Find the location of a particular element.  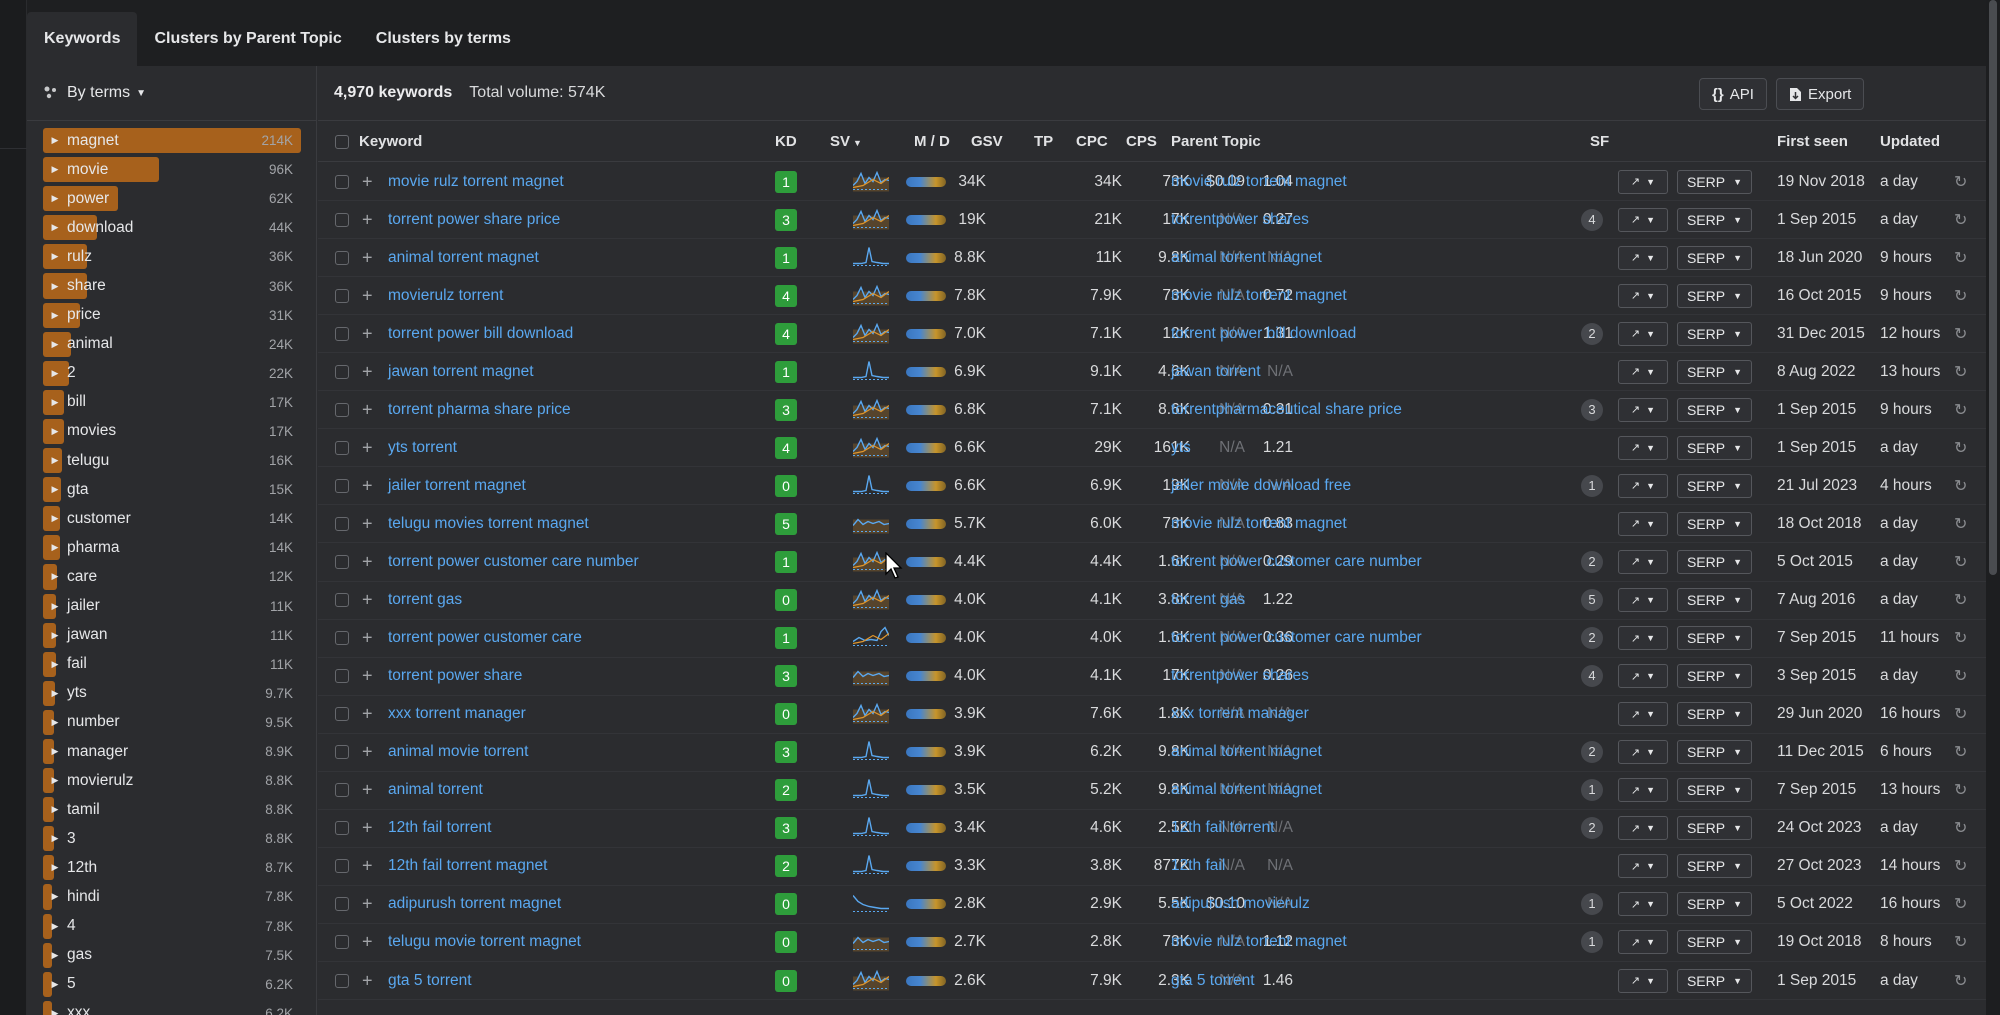

keyword-link: movierulz torrent is located at coordinates (445, 296).